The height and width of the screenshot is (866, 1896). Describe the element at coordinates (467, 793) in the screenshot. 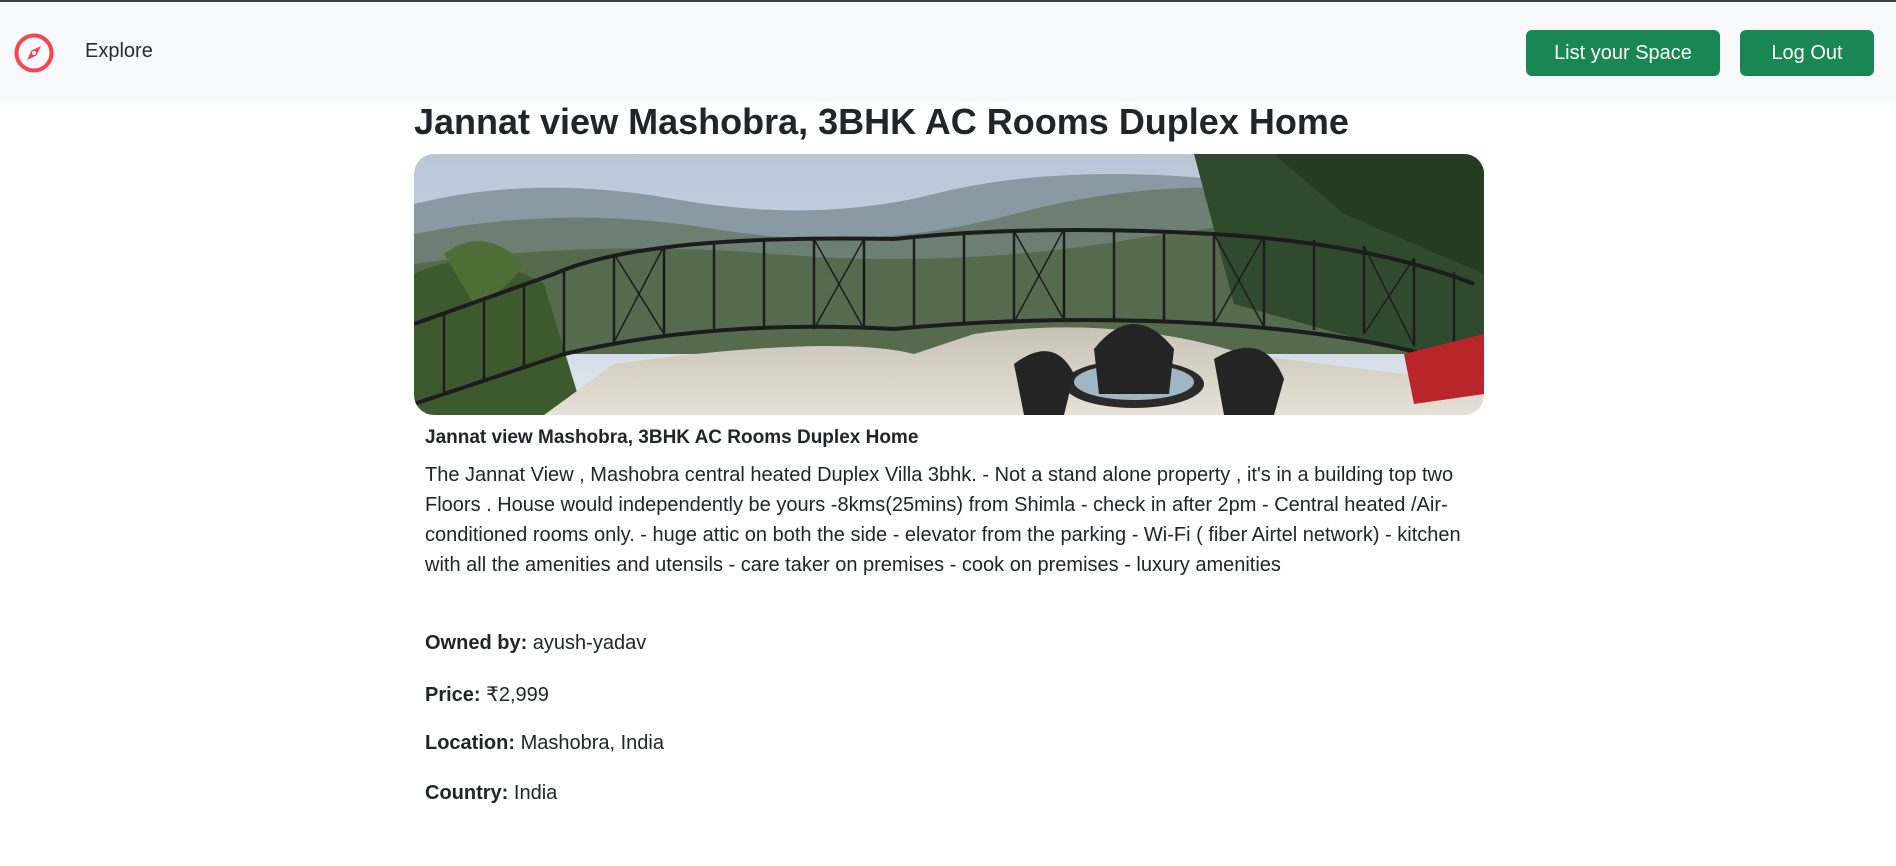

I see `country-label: Country:` at that location.